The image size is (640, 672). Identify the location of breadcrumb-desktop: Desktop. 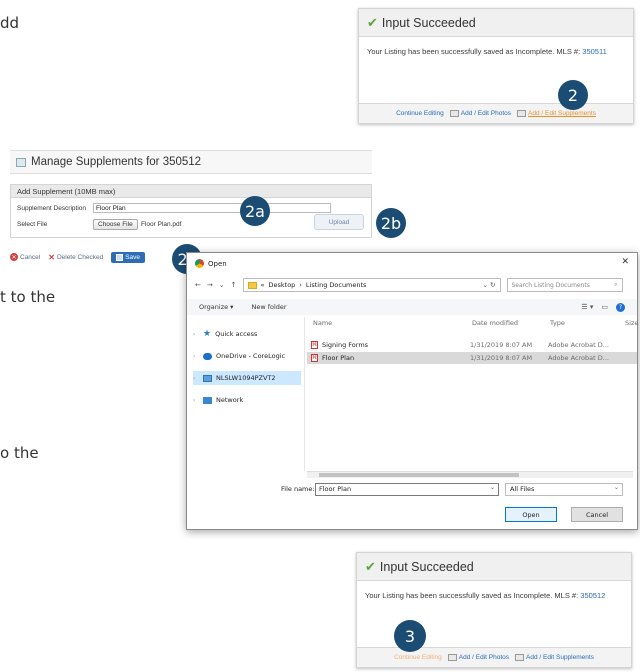
(281, 285).